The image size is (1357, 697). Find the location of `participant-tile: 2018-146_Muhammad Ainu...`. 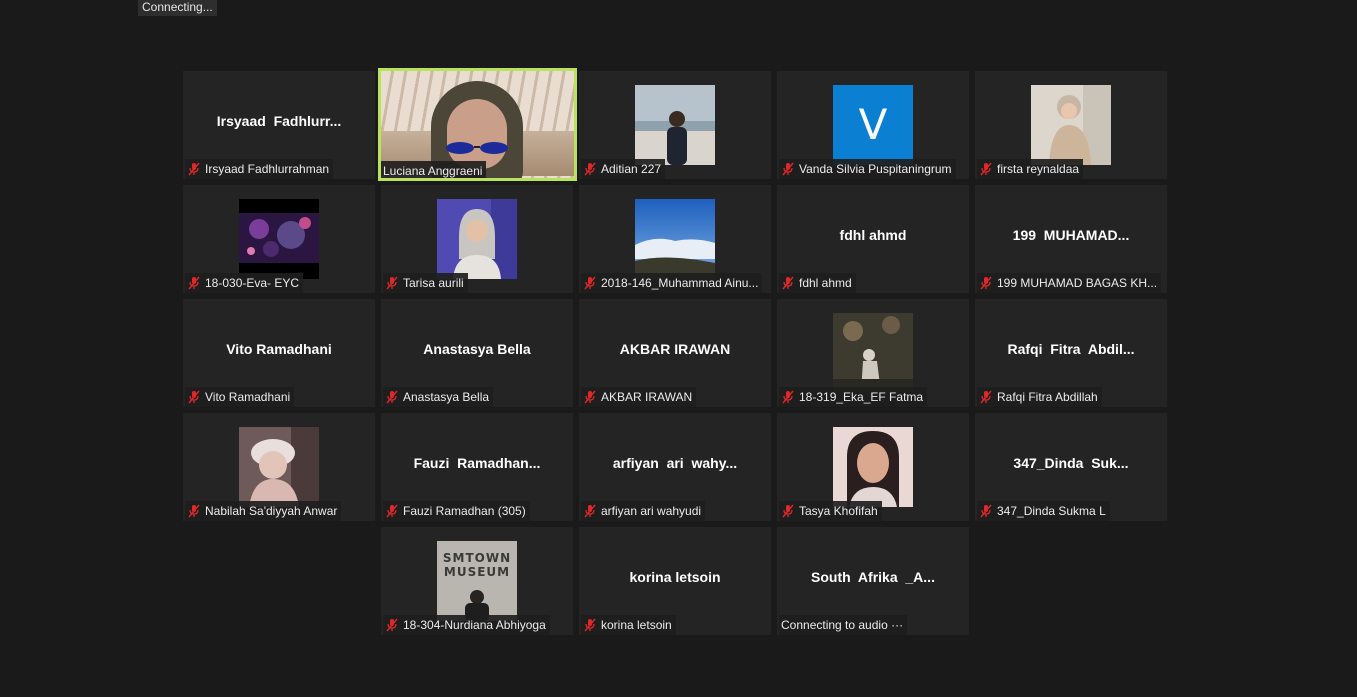

participant-tile: 2018-146_Muhammad Ainu... is located at coordinates (675, 239).